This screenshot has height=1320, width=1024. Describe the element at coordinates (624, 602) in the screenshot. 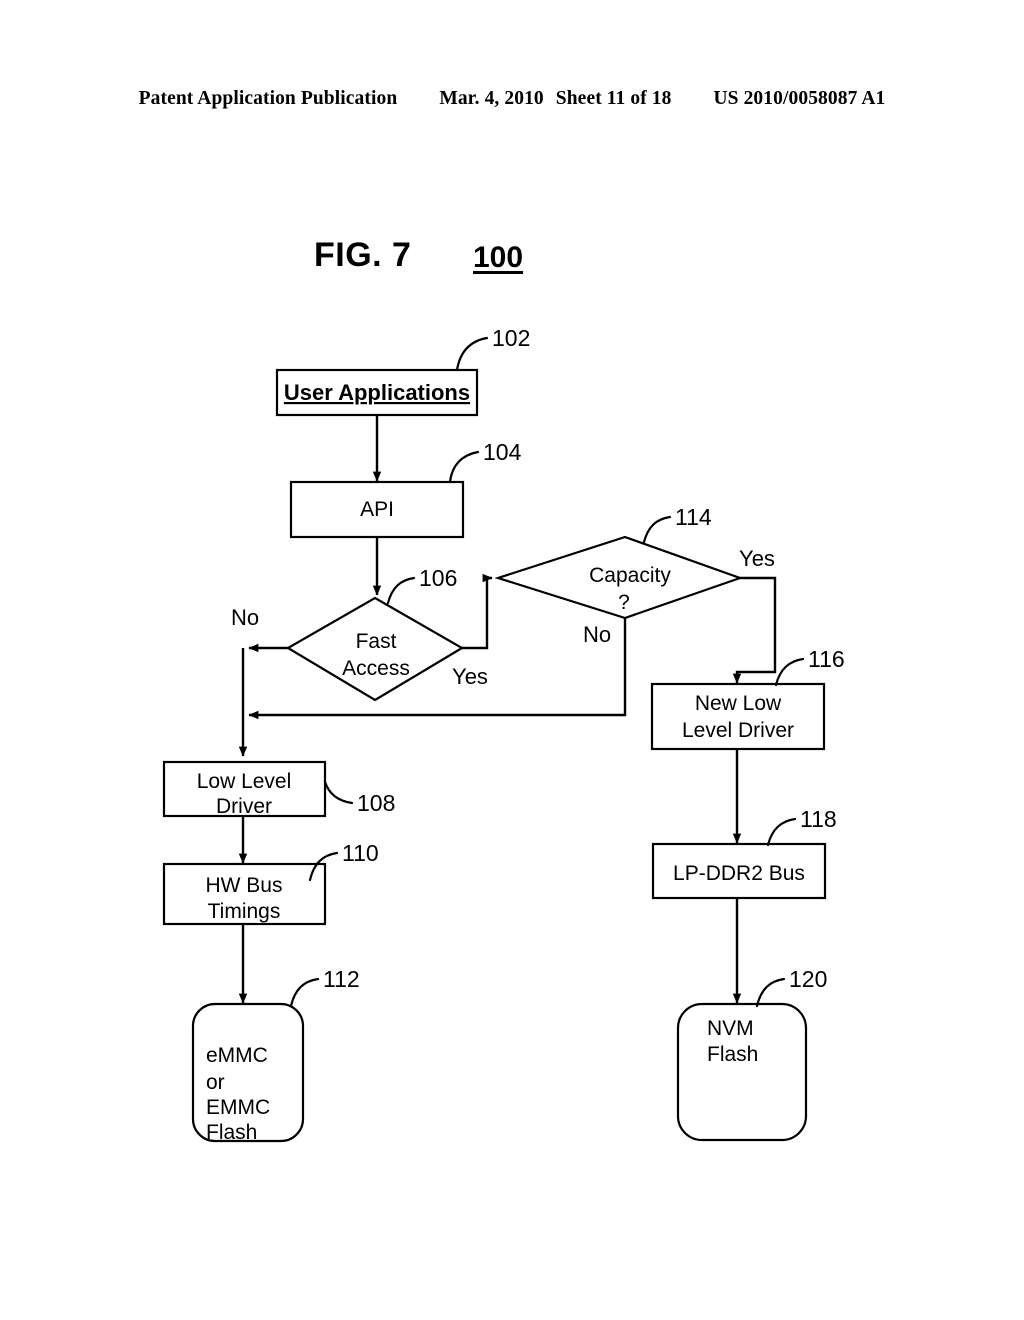

I see `node-capacity-label-line2: ?` at that location.